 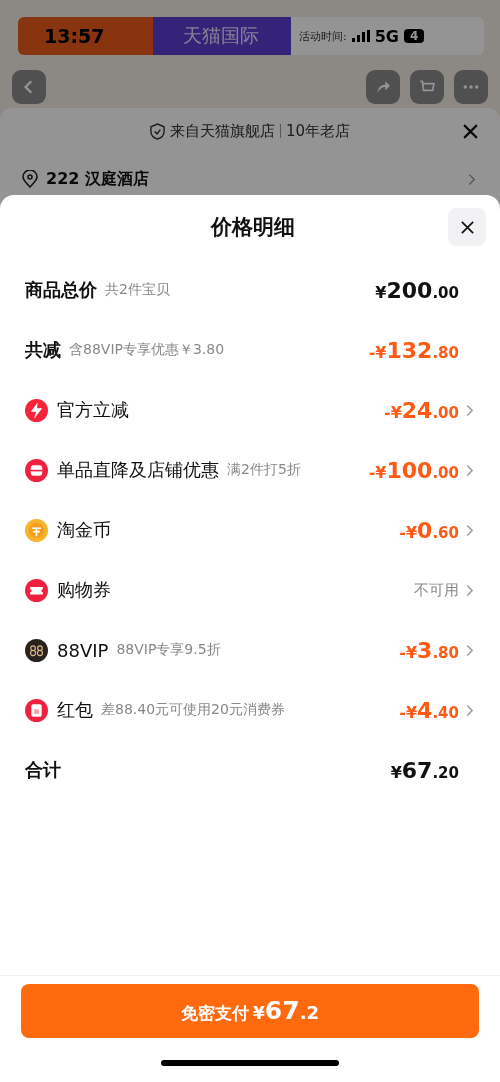 I want to click on share-button, so click(x=383, y=87).